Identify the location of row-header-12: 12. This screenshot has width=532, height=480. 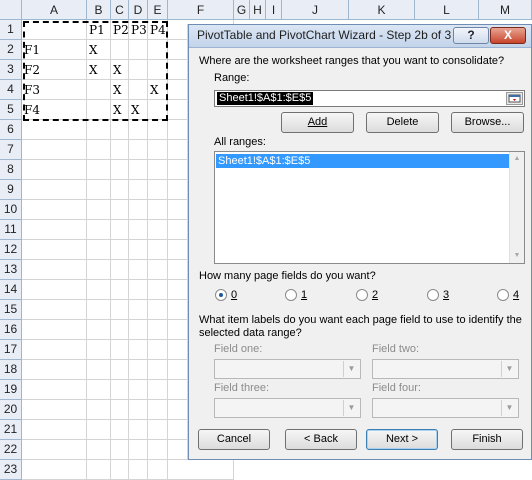
(11, 250).